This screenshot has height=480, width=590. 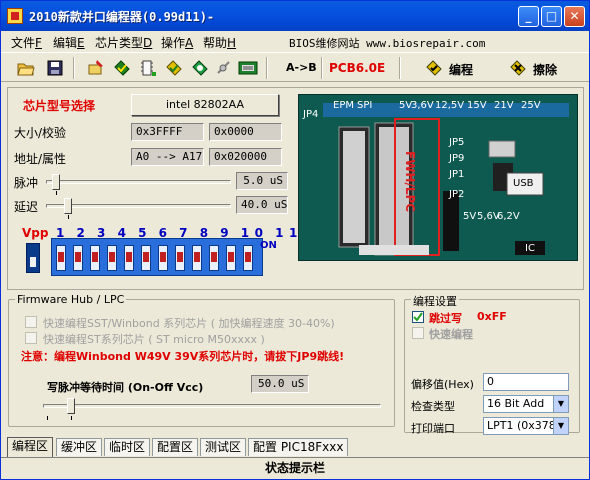 What do you see at coordinates (157, 257) in the screenshot?
I see `dip-switch-block` at bounding box center [157, 257].